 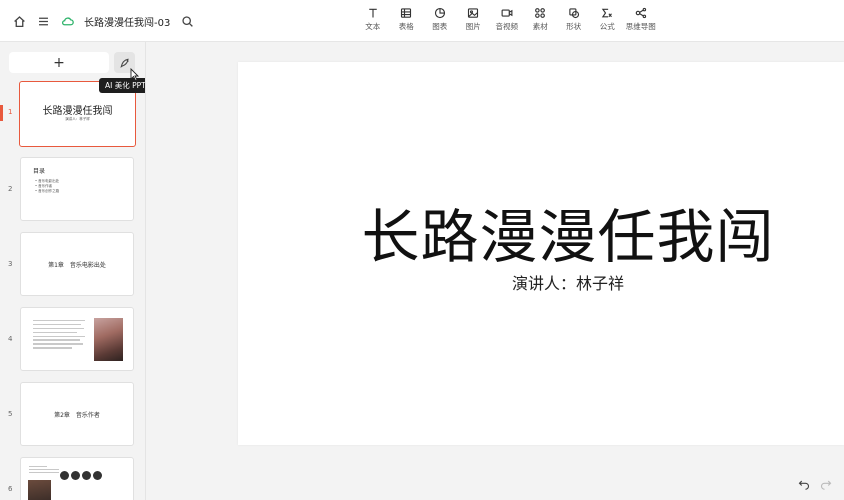 I want to click on tool-chart: 图表, so click(x=440, y=19).